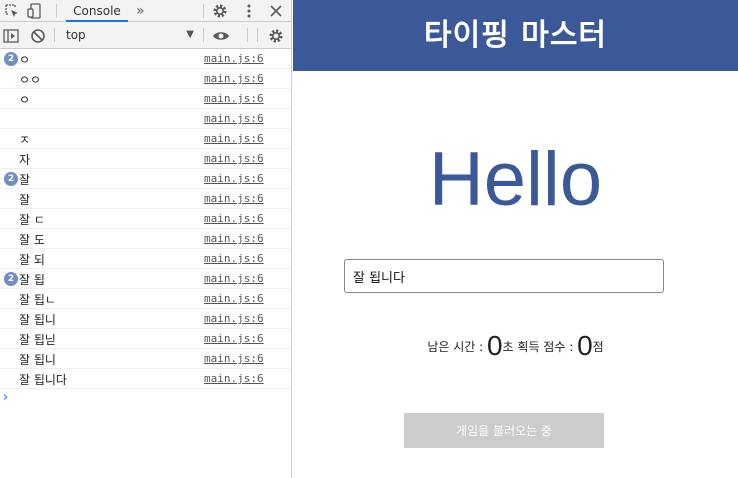 The height and width of the screenshot is (478, 738). I want to click on console-log-row: 잘 ㄷ main.js:6, so click(145, 219).